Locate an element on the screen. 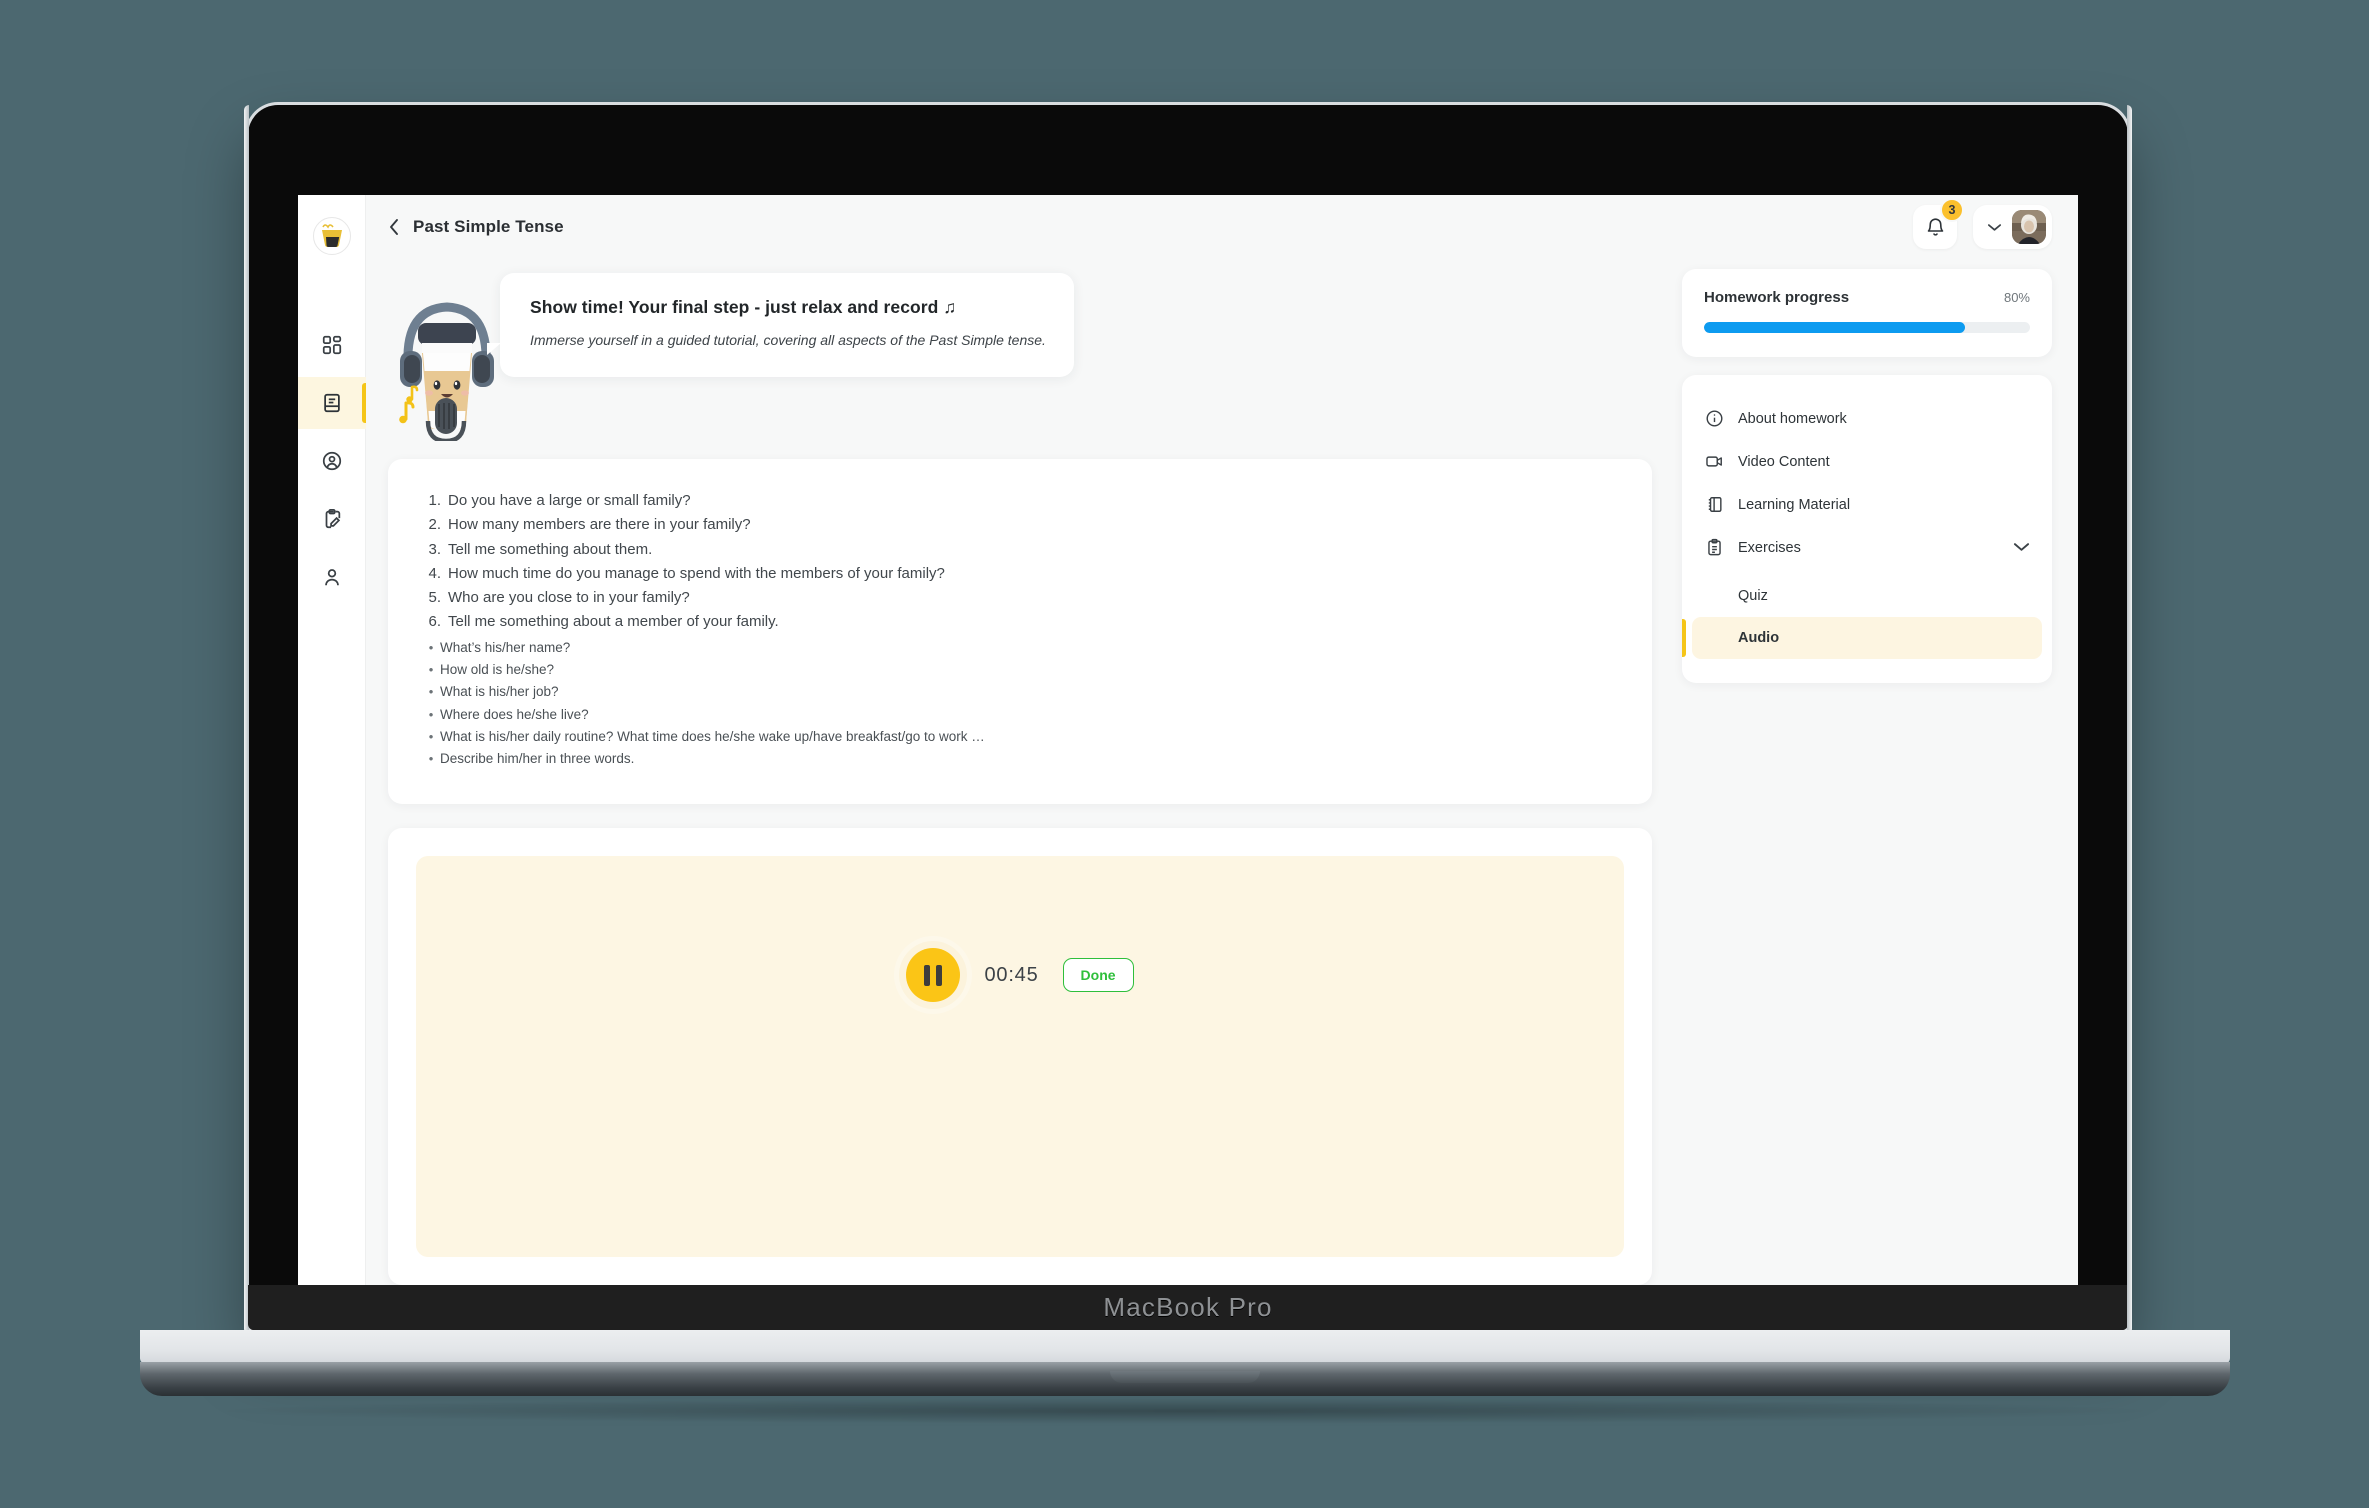  pause-button is located at coordinates (933, 975).